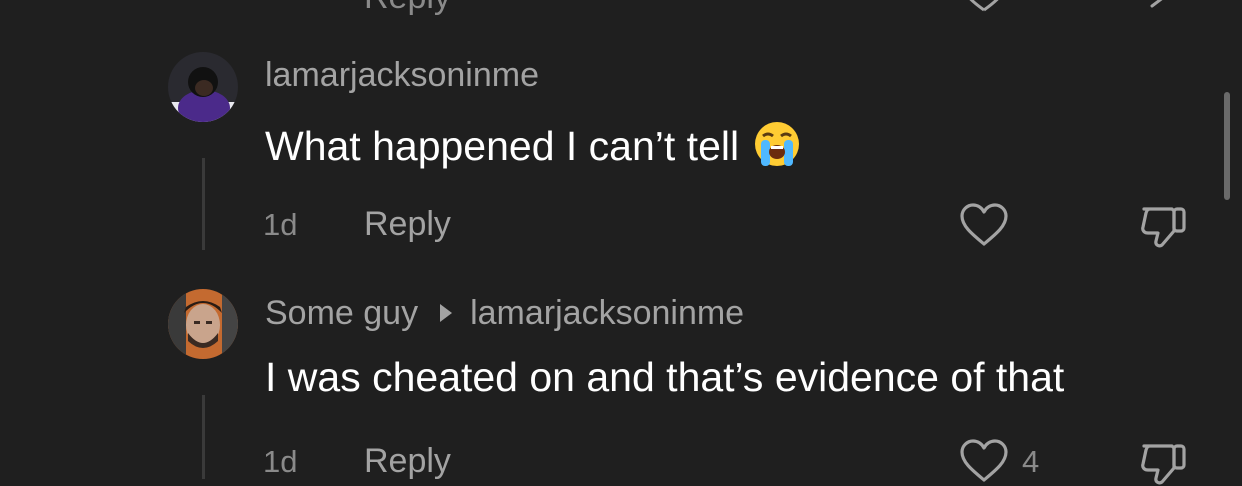 Image resolution: width=1242 pixels, height=486 pixels. I want to click on like-count: 4, so click(1031, 461).